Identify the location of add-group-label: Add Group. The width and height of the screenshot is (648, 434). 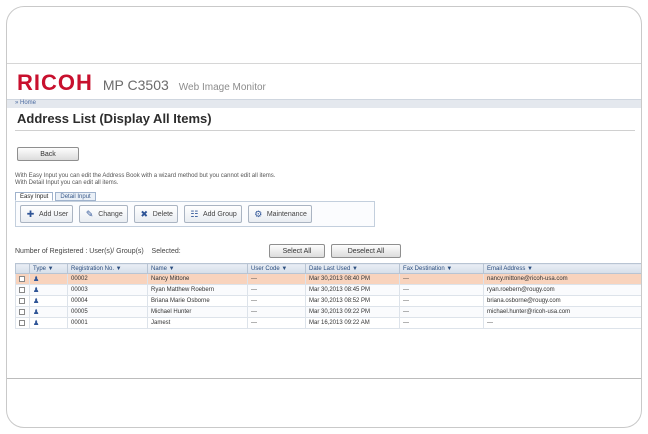
(219, 214).